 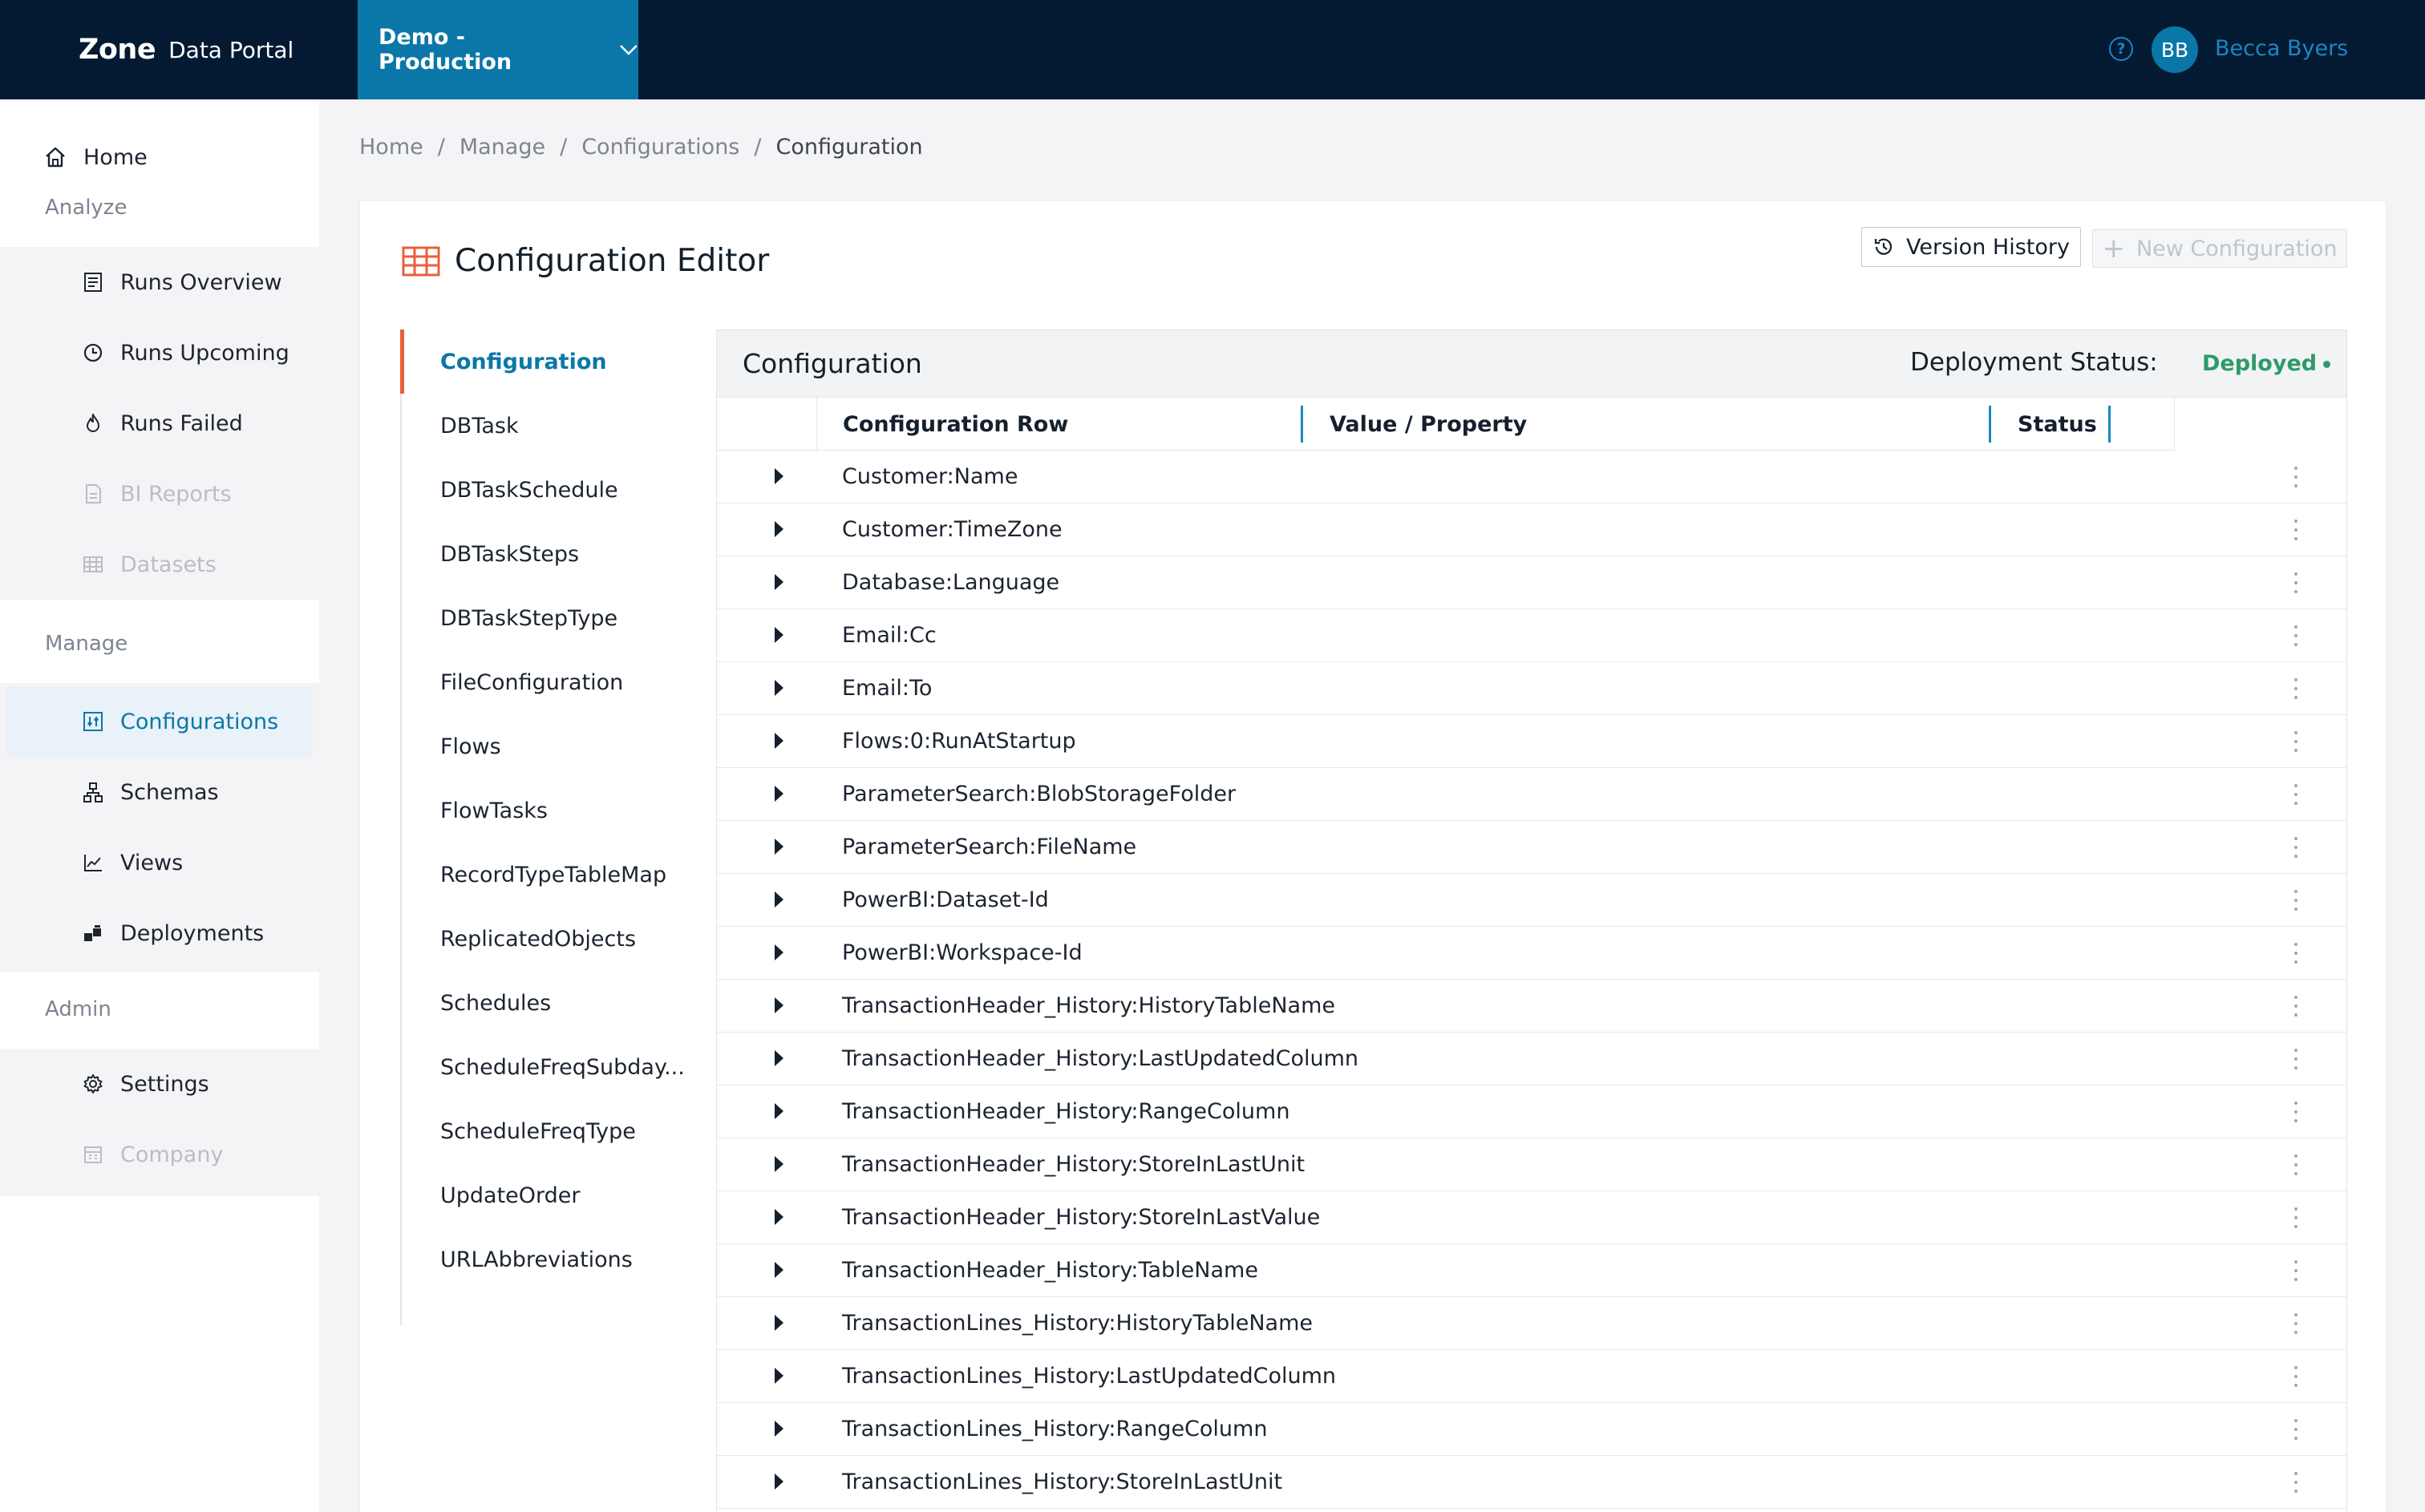 I want to click on sidebar-item-company: Company, so click(x=159, y=1154).